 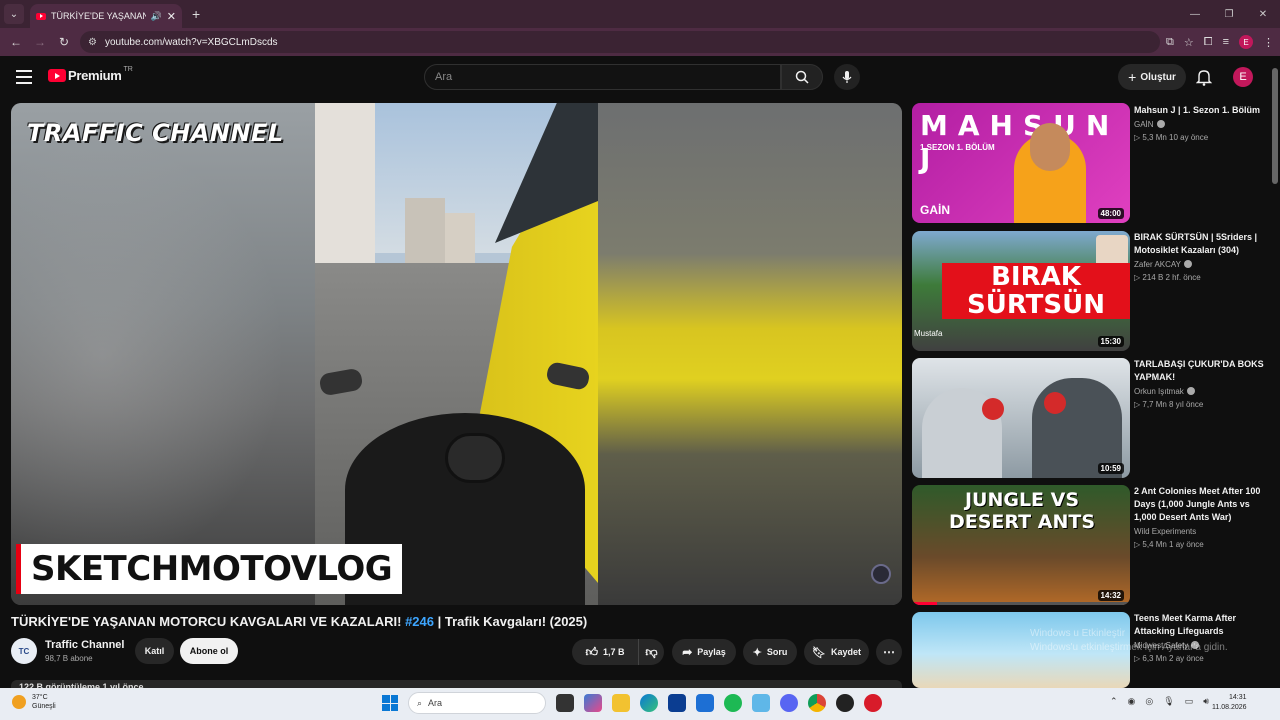 I want to click on back-icon: ←, so click(x=16, y=42).